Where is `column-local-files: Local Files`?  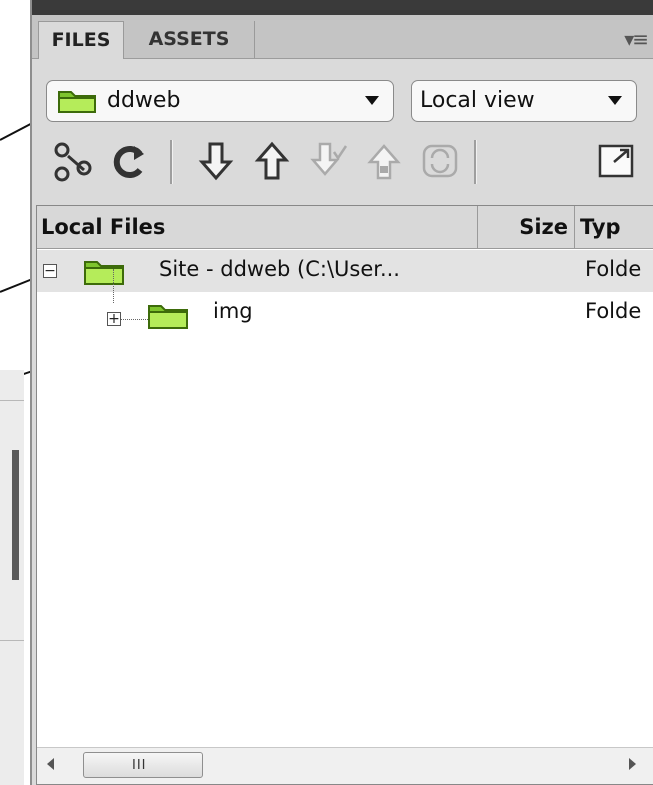
column-local-files: Local Files is located at coordinates (103, 227).